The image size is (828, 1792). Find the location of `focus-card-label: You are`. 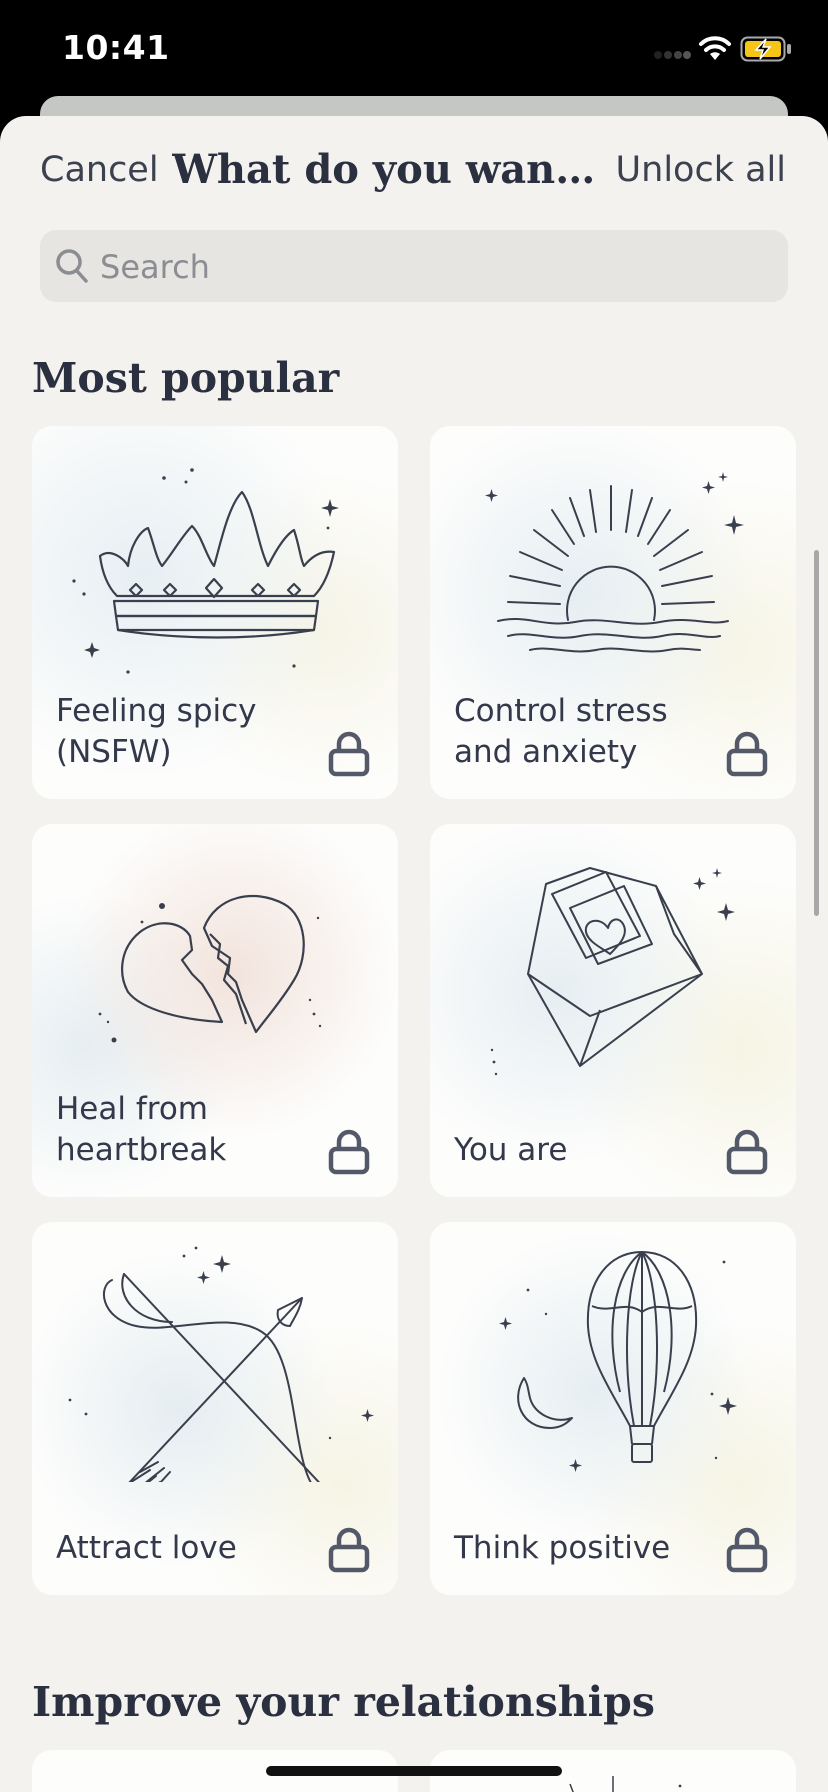

focus-card-label: You are is located at coordinates (511, 1150).